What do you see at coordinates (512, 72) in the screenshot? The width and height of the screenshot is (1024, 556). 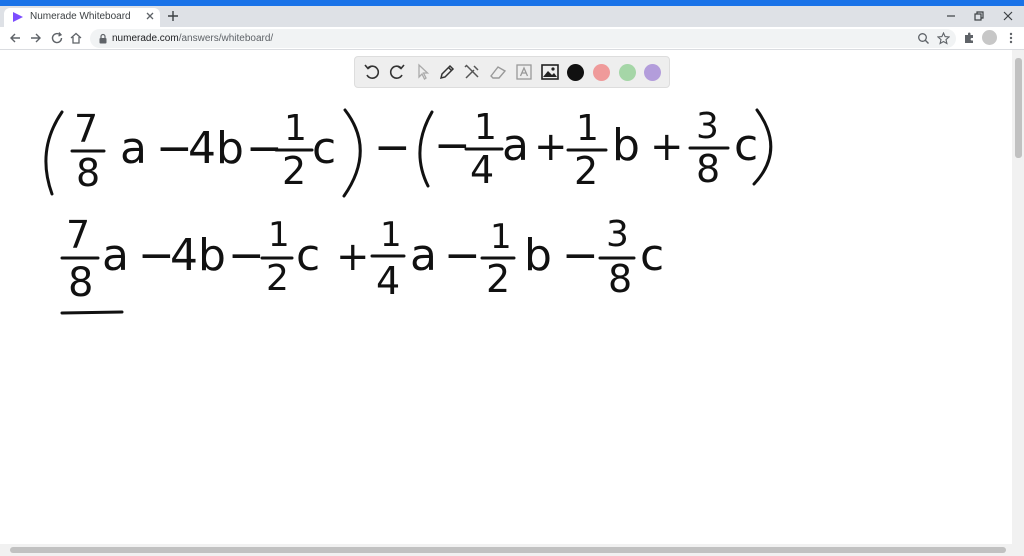 I see `whiteboard-toolbar` at bounding box center [512, 72].